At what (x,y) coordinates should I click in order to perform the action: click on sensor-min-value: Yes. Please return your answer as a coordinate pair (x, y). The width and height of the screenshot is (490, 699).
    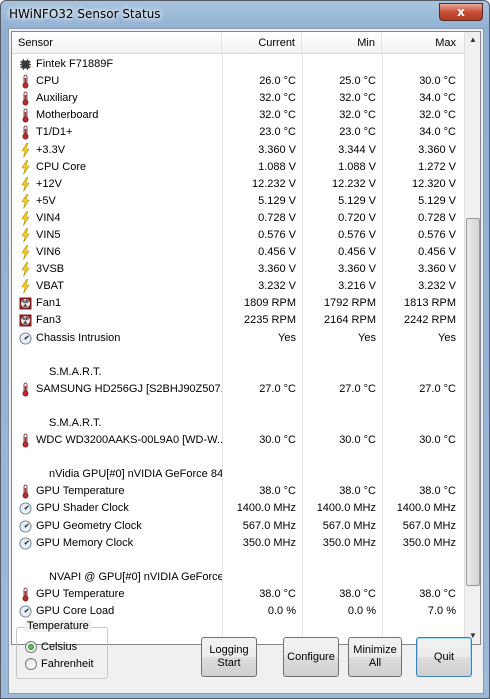
    Looking at the image, I should click on (367, 337).